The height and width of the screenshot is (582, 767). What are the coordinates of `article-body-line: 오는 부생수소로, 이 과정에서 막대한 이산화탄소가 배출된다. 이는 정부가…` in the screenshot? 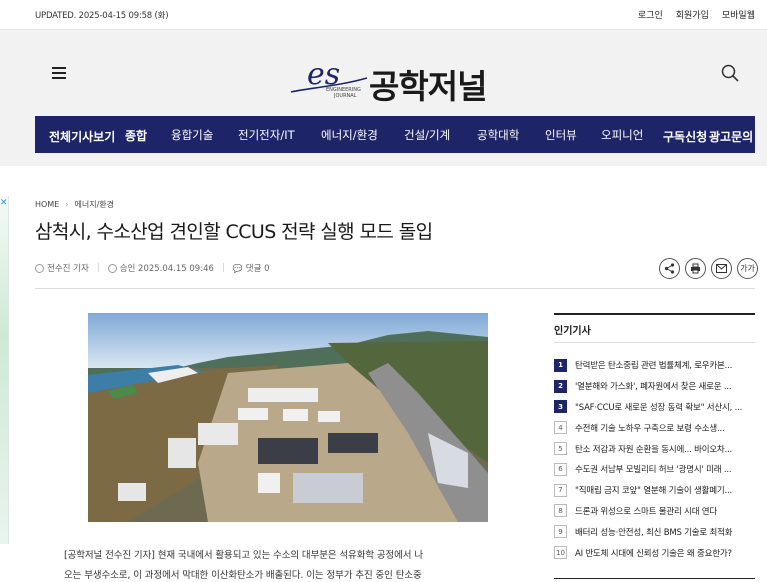 It's located at (243, 575).